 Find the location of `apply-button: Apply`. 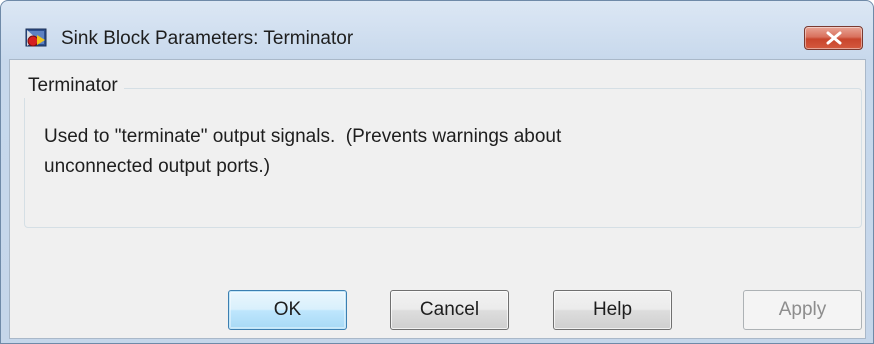

apply-button: Apply is located at coordinates (802, 310).